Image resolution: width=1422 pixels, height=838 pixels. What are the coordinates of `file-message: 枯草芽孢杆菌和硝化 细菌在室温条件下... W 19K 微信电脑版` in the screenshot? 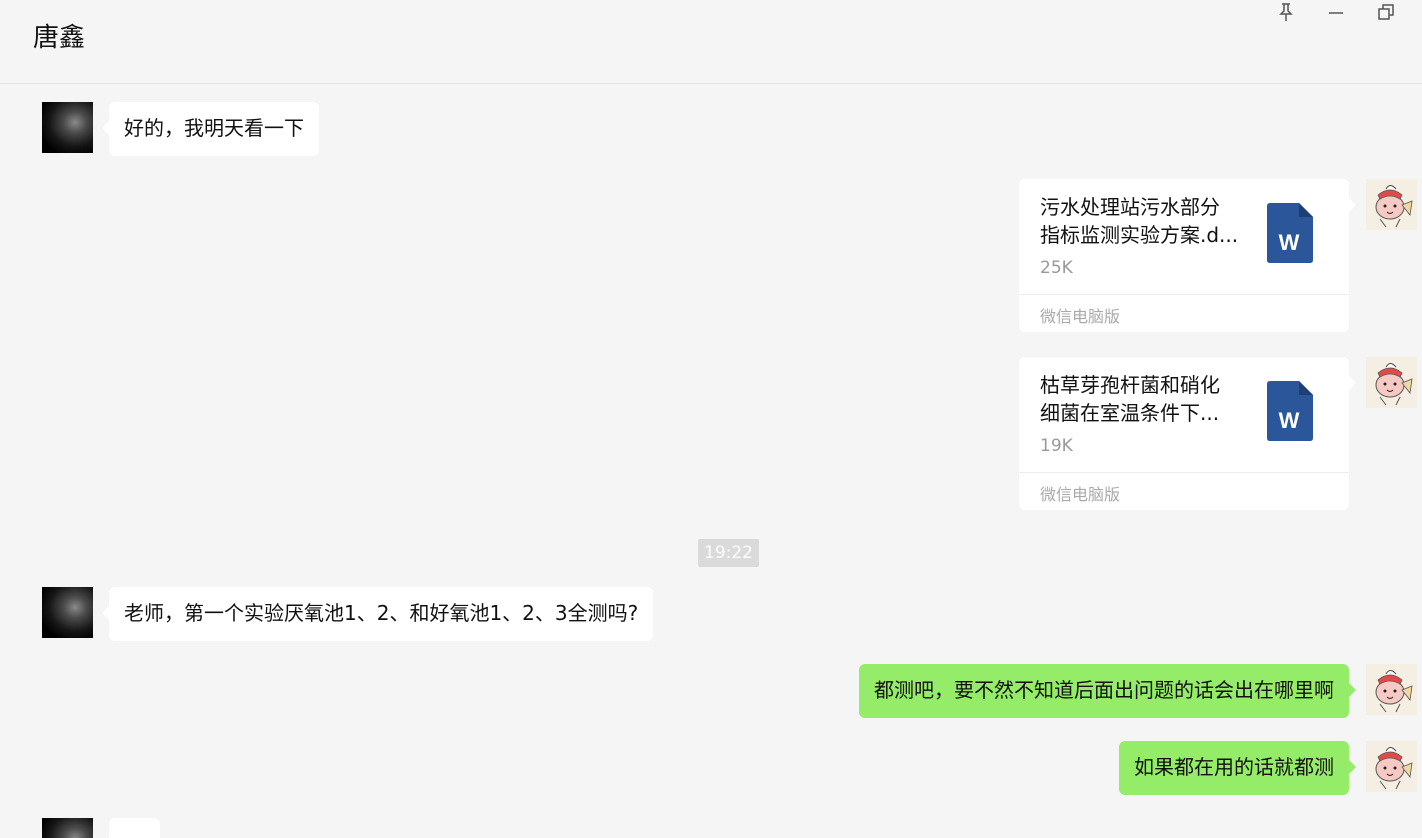 It's located at (1187, 433).